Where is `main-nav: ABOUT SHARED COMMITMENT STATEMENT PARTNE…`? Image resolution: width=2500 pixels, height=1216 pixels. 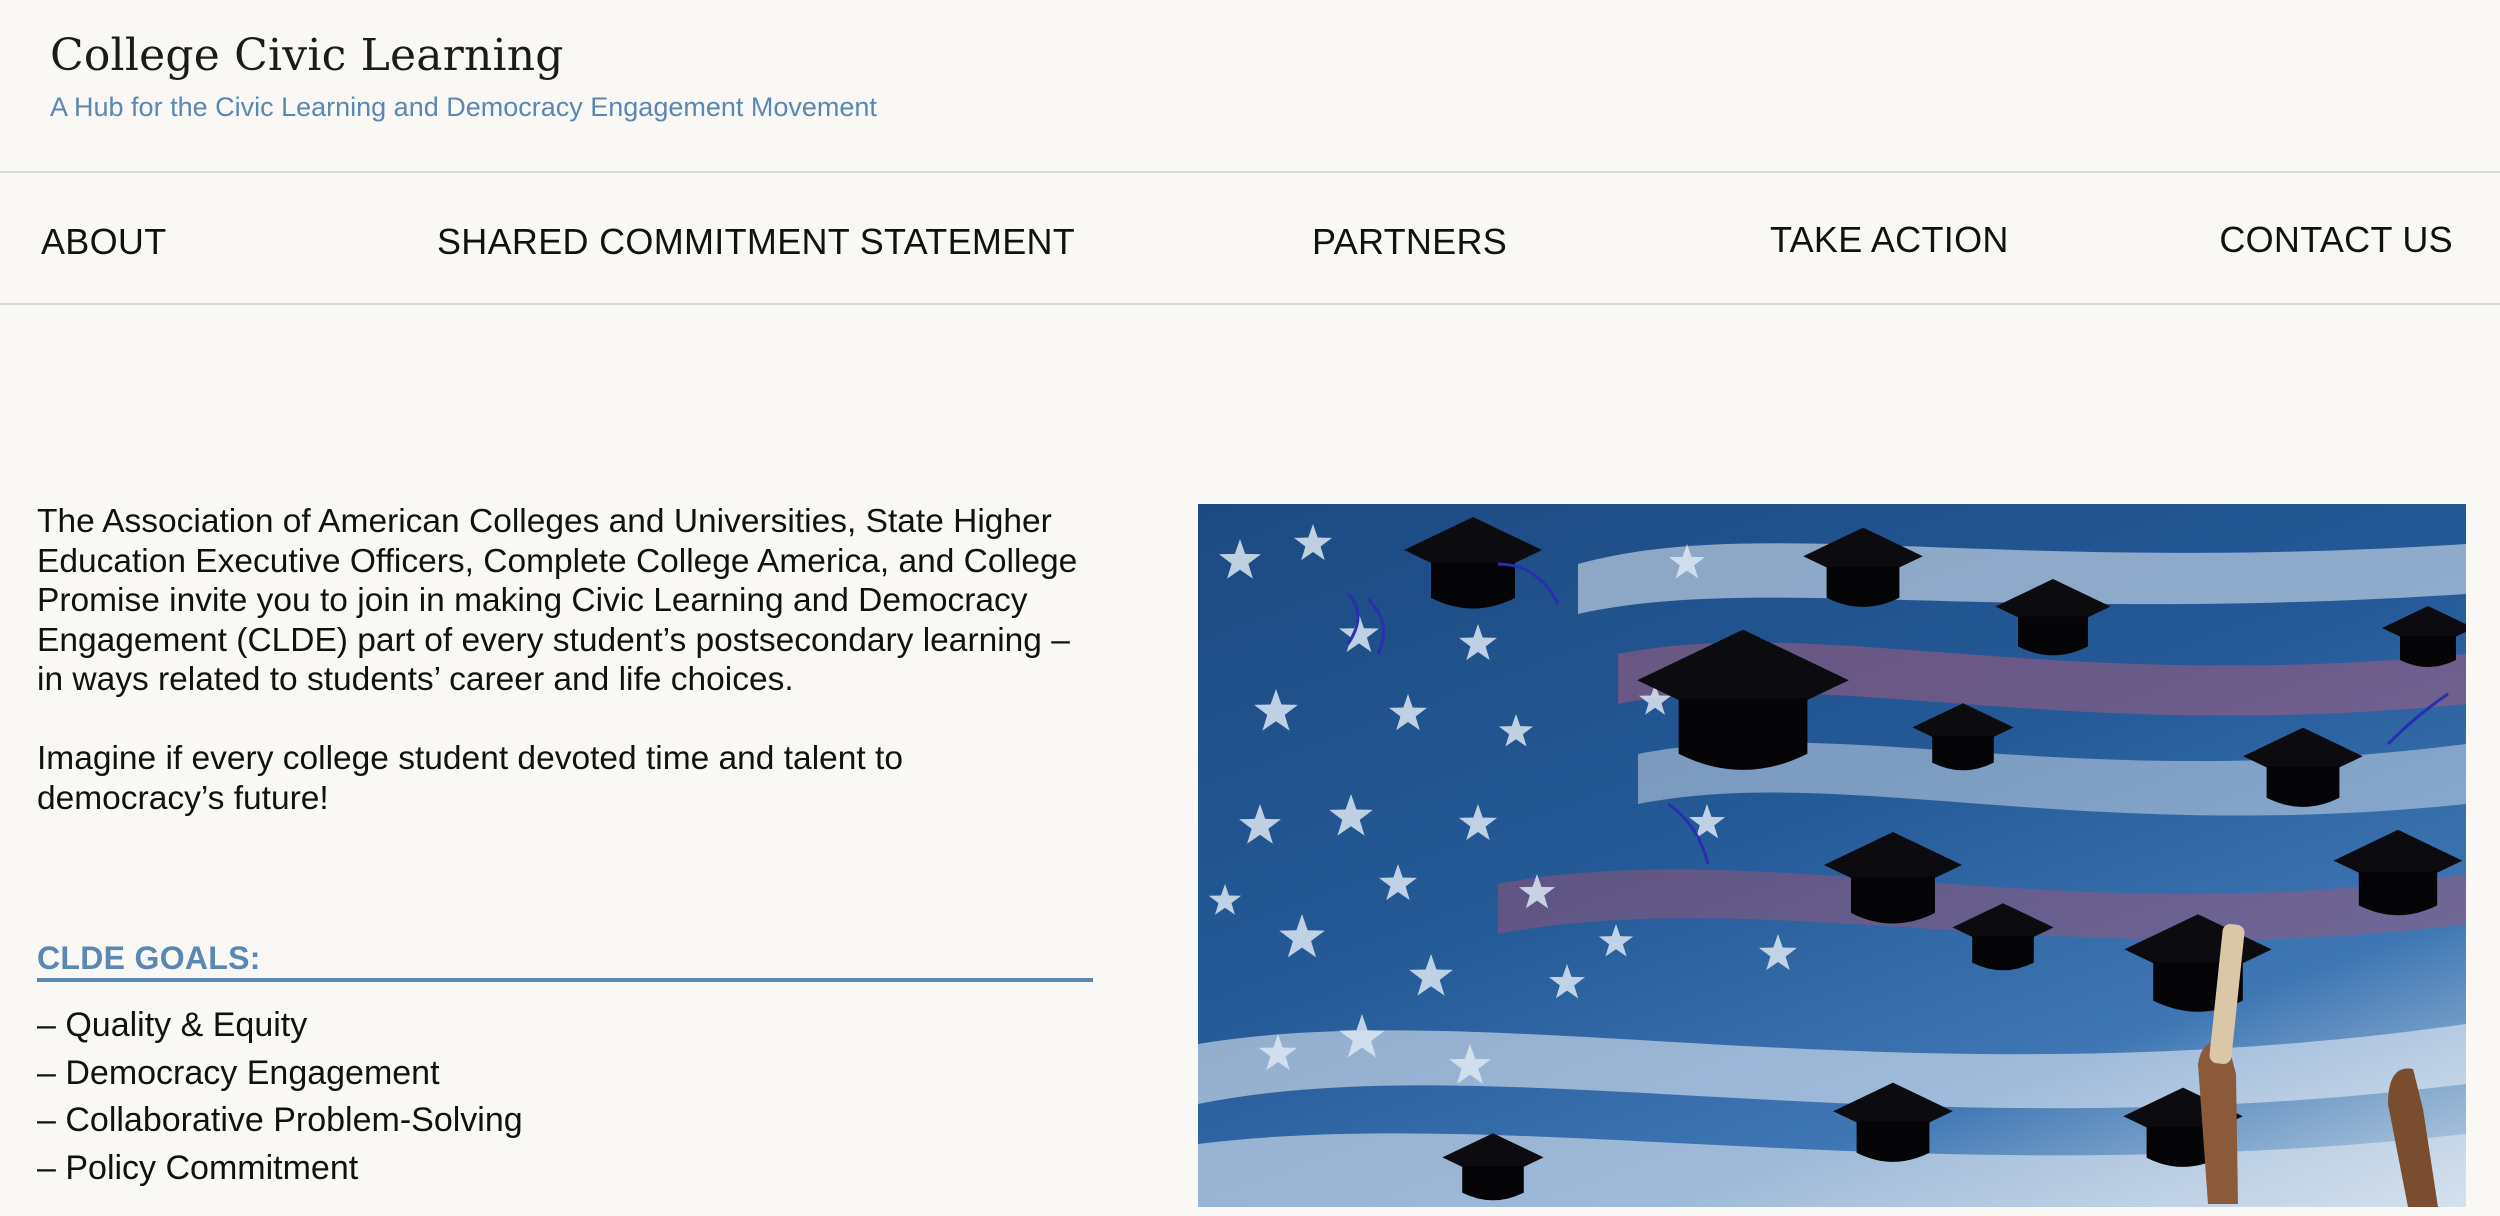 main-nav: ABOUT SHARED COMMITMENT STATEMENT PARTNE… is located at coordinates (1250, 239).